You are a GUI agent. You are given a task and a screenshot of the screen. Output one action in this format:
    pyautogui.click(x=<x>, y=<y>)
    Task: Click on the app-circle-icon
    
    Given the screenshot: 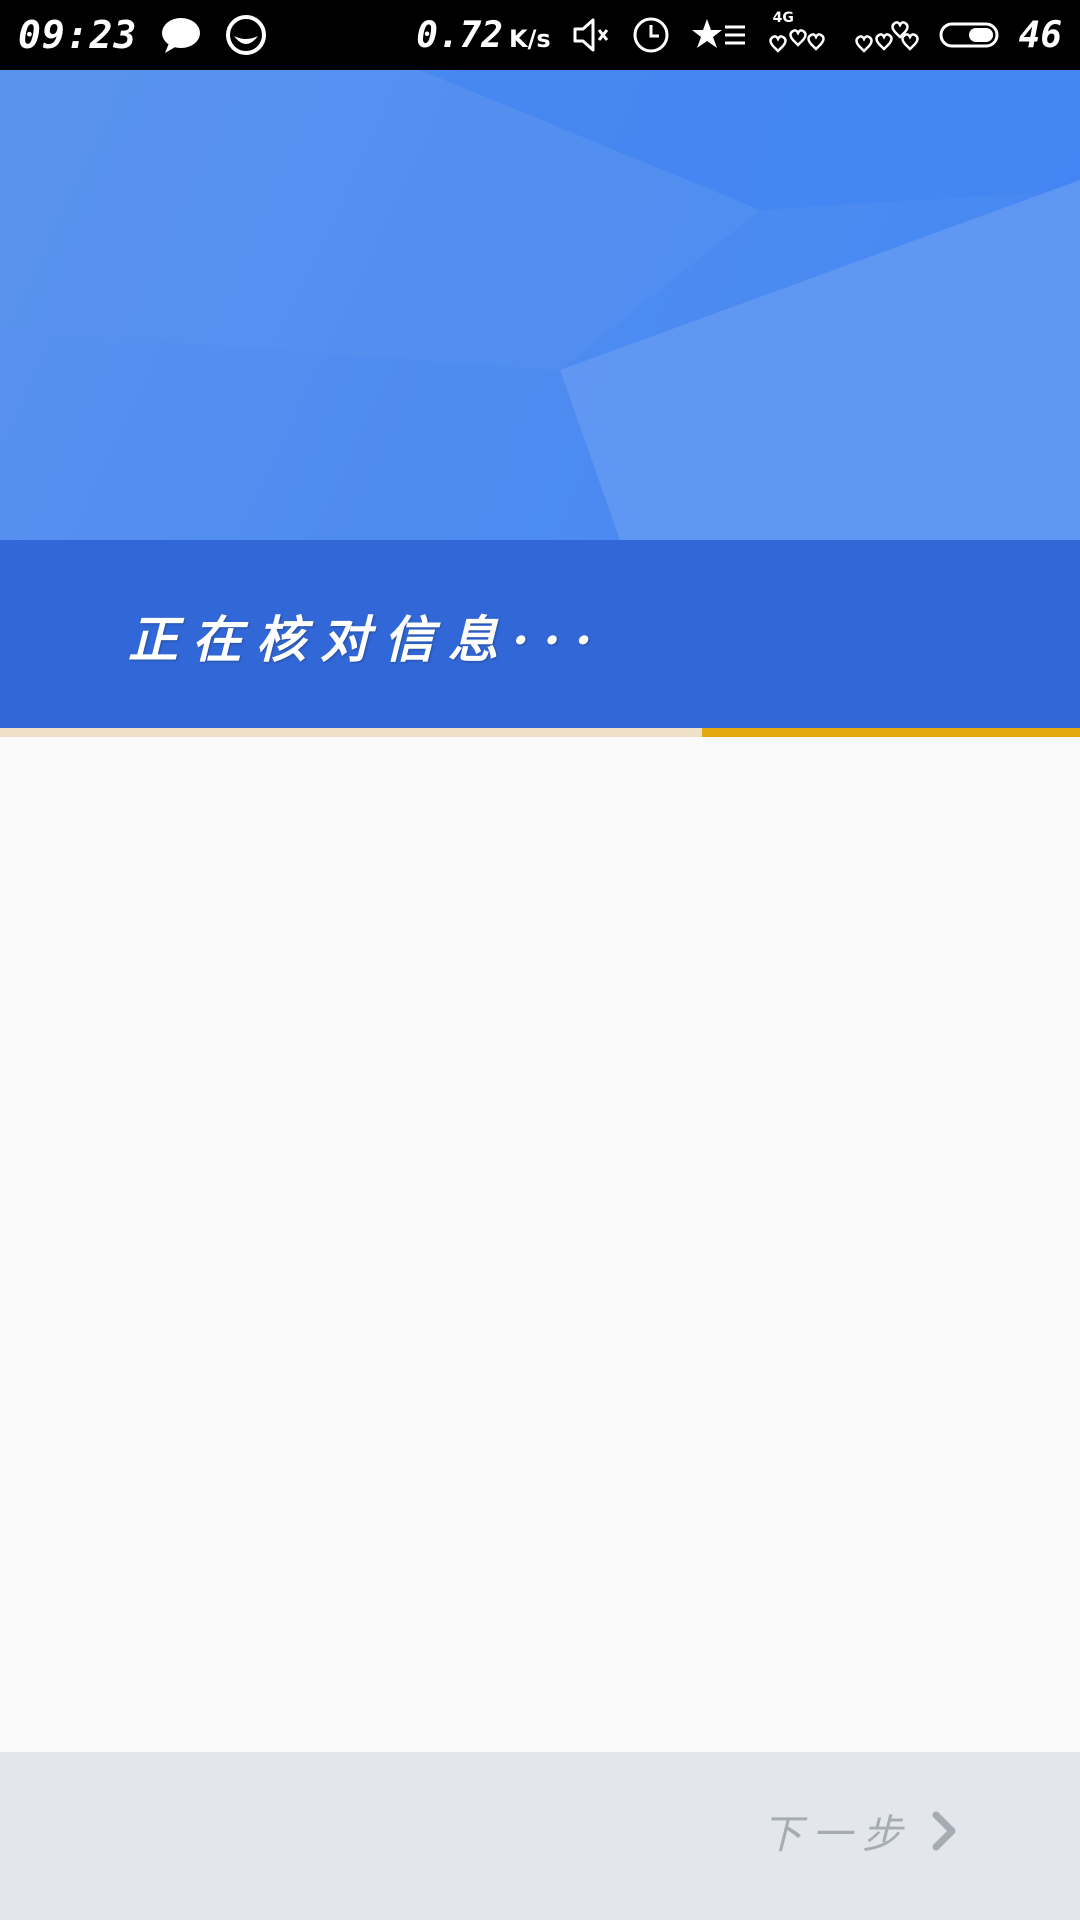 What is the action you would take?
    pyautogui.click(x=246, y=35)
    